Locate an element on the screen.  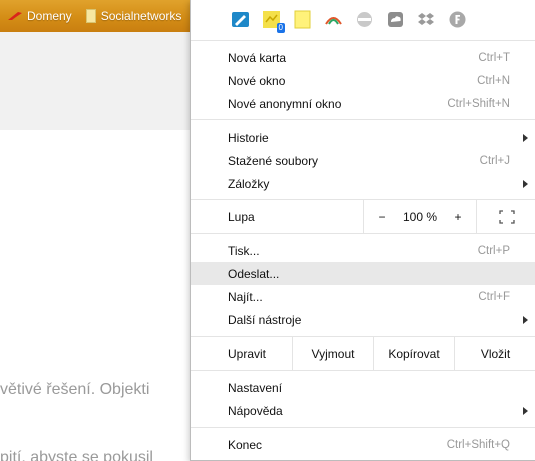
menu-item-label: Nové okno is located at coordinates (257, 80).